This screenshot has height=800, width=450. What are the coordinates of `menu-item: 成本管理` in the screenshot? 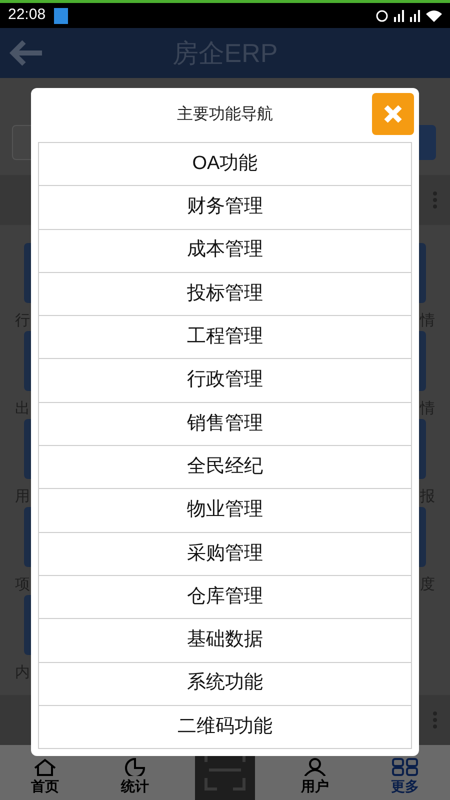 It's located at (225, 251).